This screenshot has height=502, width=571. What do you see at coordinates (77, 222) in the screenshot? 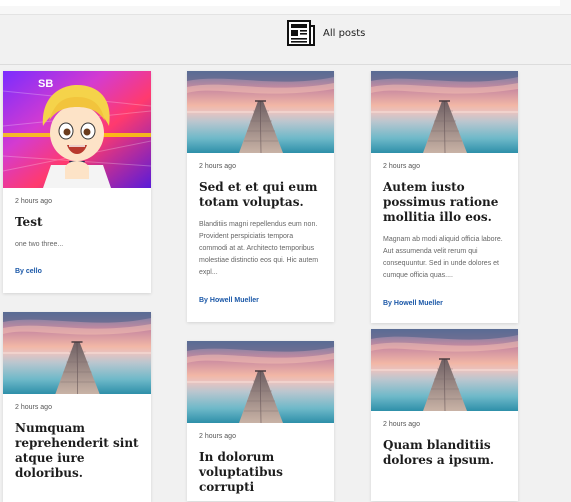
I see `post-title: Test` at bounding box center [77, 222].